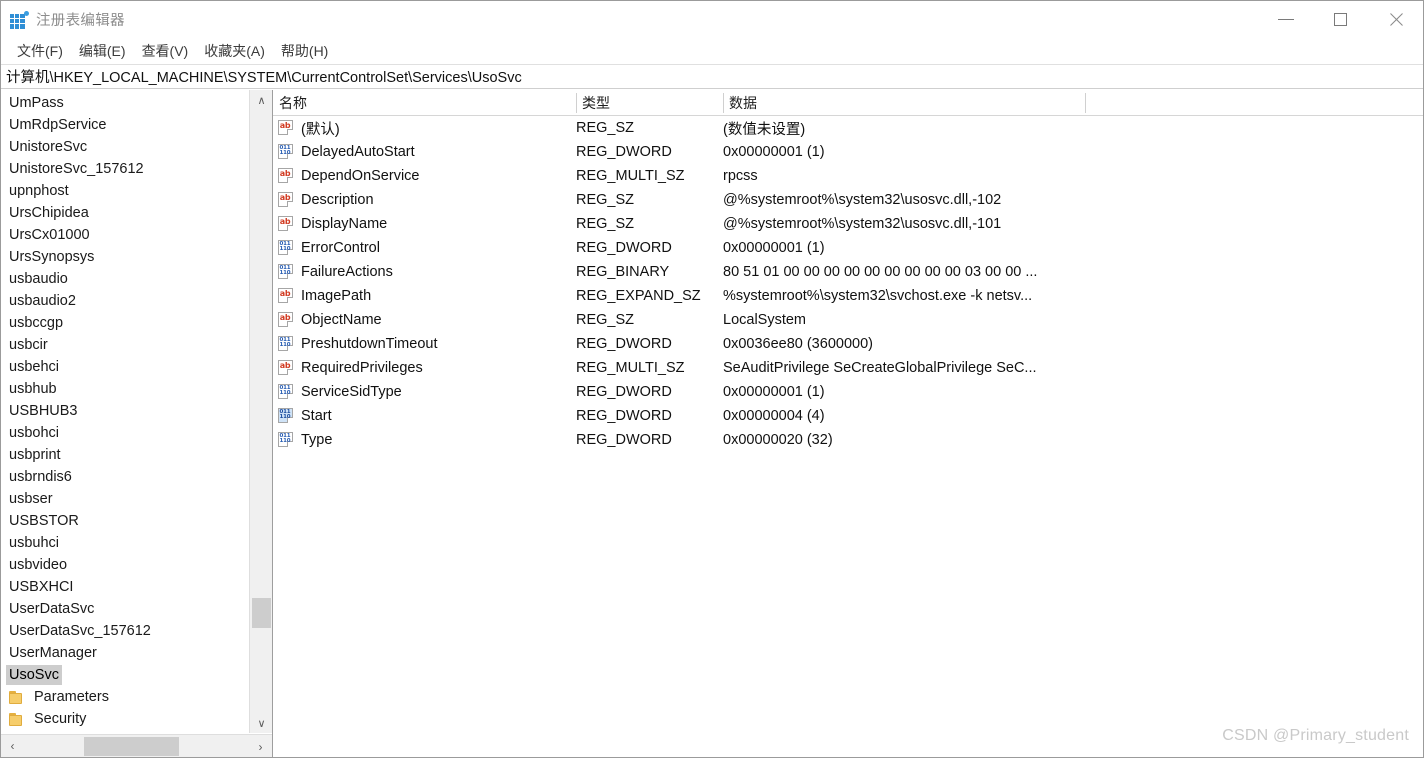 This screenshot has width=1424, height=758. I want to click on chevron-left-icon: ‹, so click(12, 746).